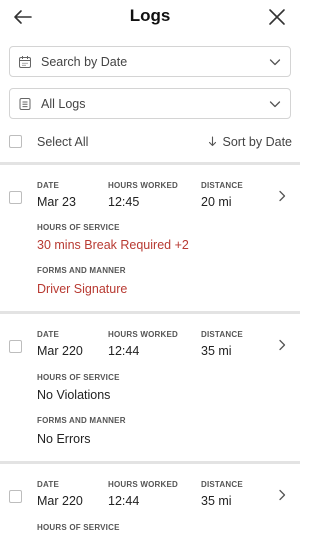  What do you see at coordinates (113, 245) in the screenshot?
I see `hours-of-service-value: 30 mins Break Required +2` at bounding box center [113, 245].